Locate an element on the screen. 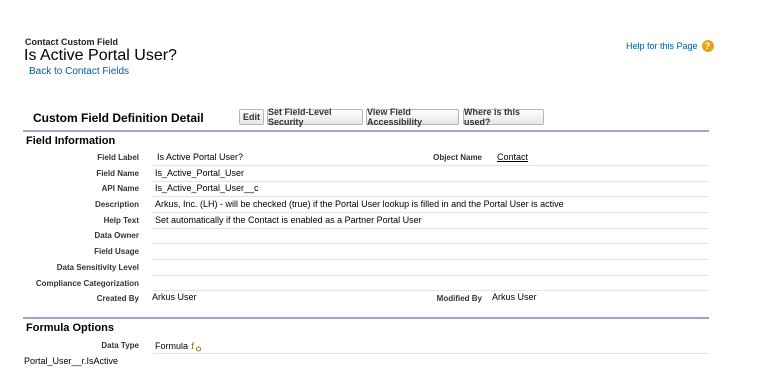 Image resolution: width=768 pixels, height=387 pixels. field-name-label: Field Name is located at coordinates (117, 173).